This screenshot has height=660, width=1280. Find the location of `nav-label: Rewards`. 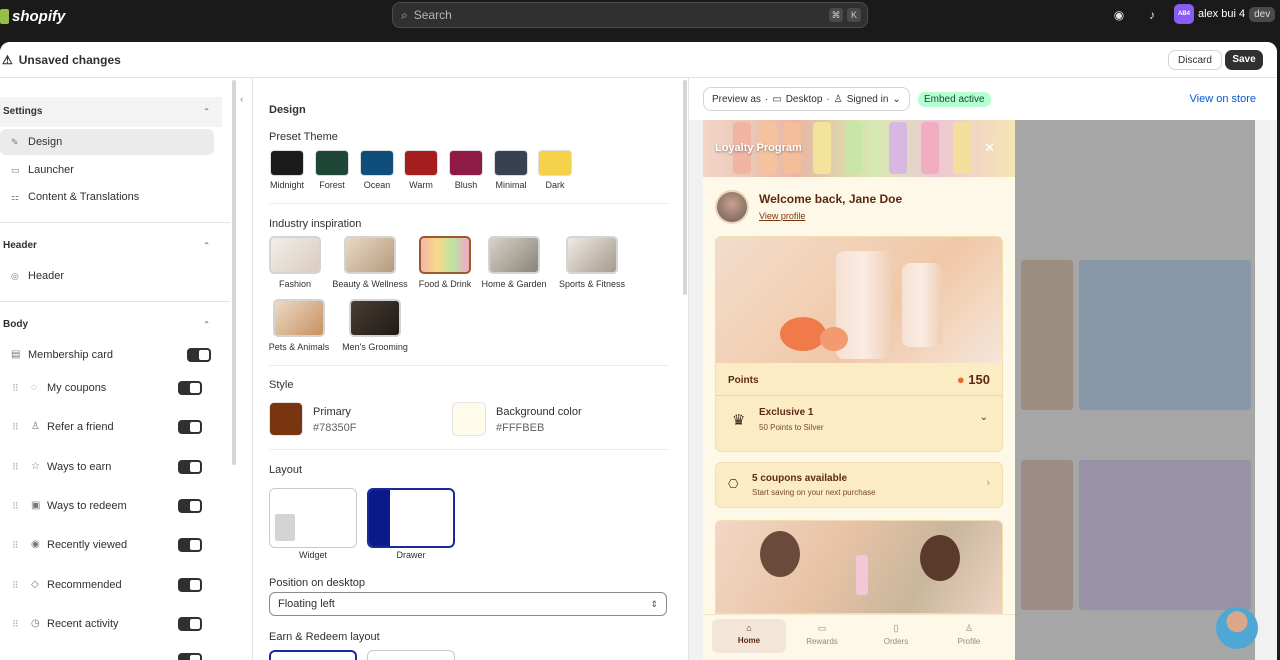

nav-label: Rewards is located at coordinates (822, 641).